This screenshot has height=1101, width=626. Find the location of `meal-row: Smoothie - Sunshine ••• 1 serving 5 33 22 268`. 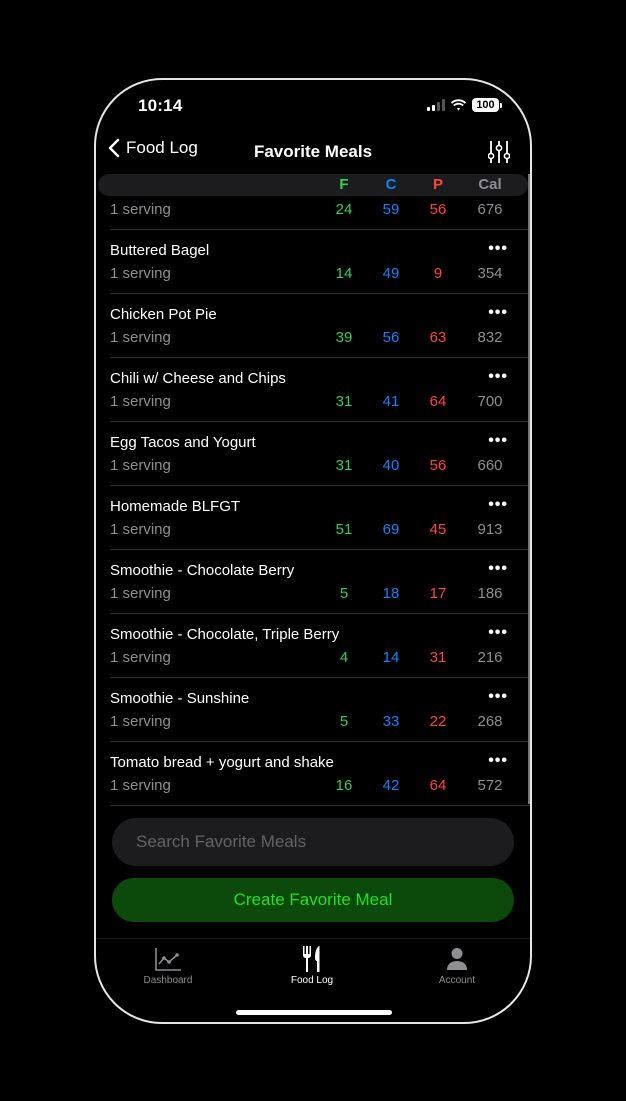

meal-row: Smoothie - Sunshine ••• 1 serving 5 33 22 268 is located at coordinates (320, 710).